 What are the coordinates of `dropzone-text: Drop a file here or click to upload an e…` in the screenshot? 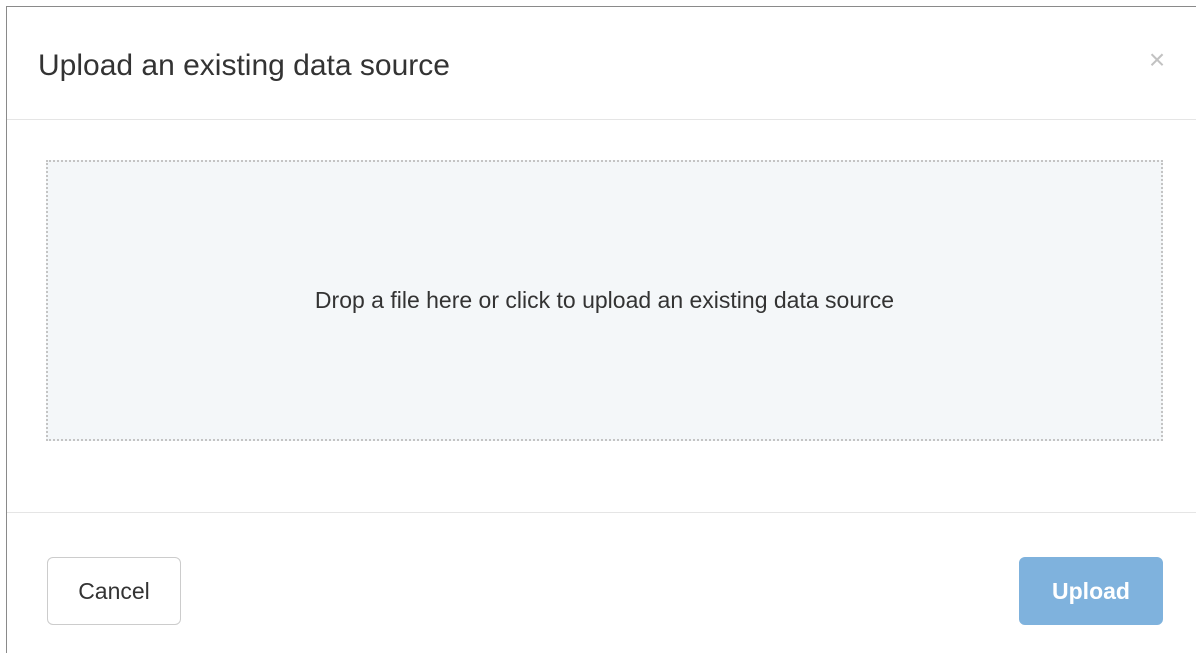 It's located at (604, 300).